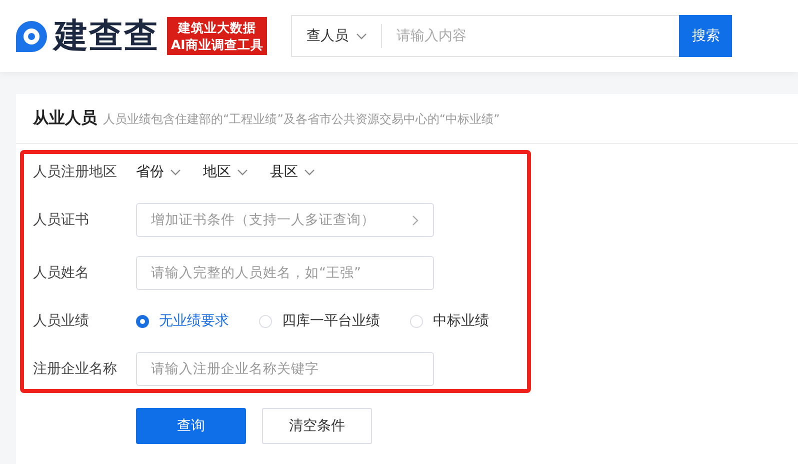  Describe the element at coordinates (182, 321) in the screenshot. I see `radio-option: 无业绩要求` at that location.